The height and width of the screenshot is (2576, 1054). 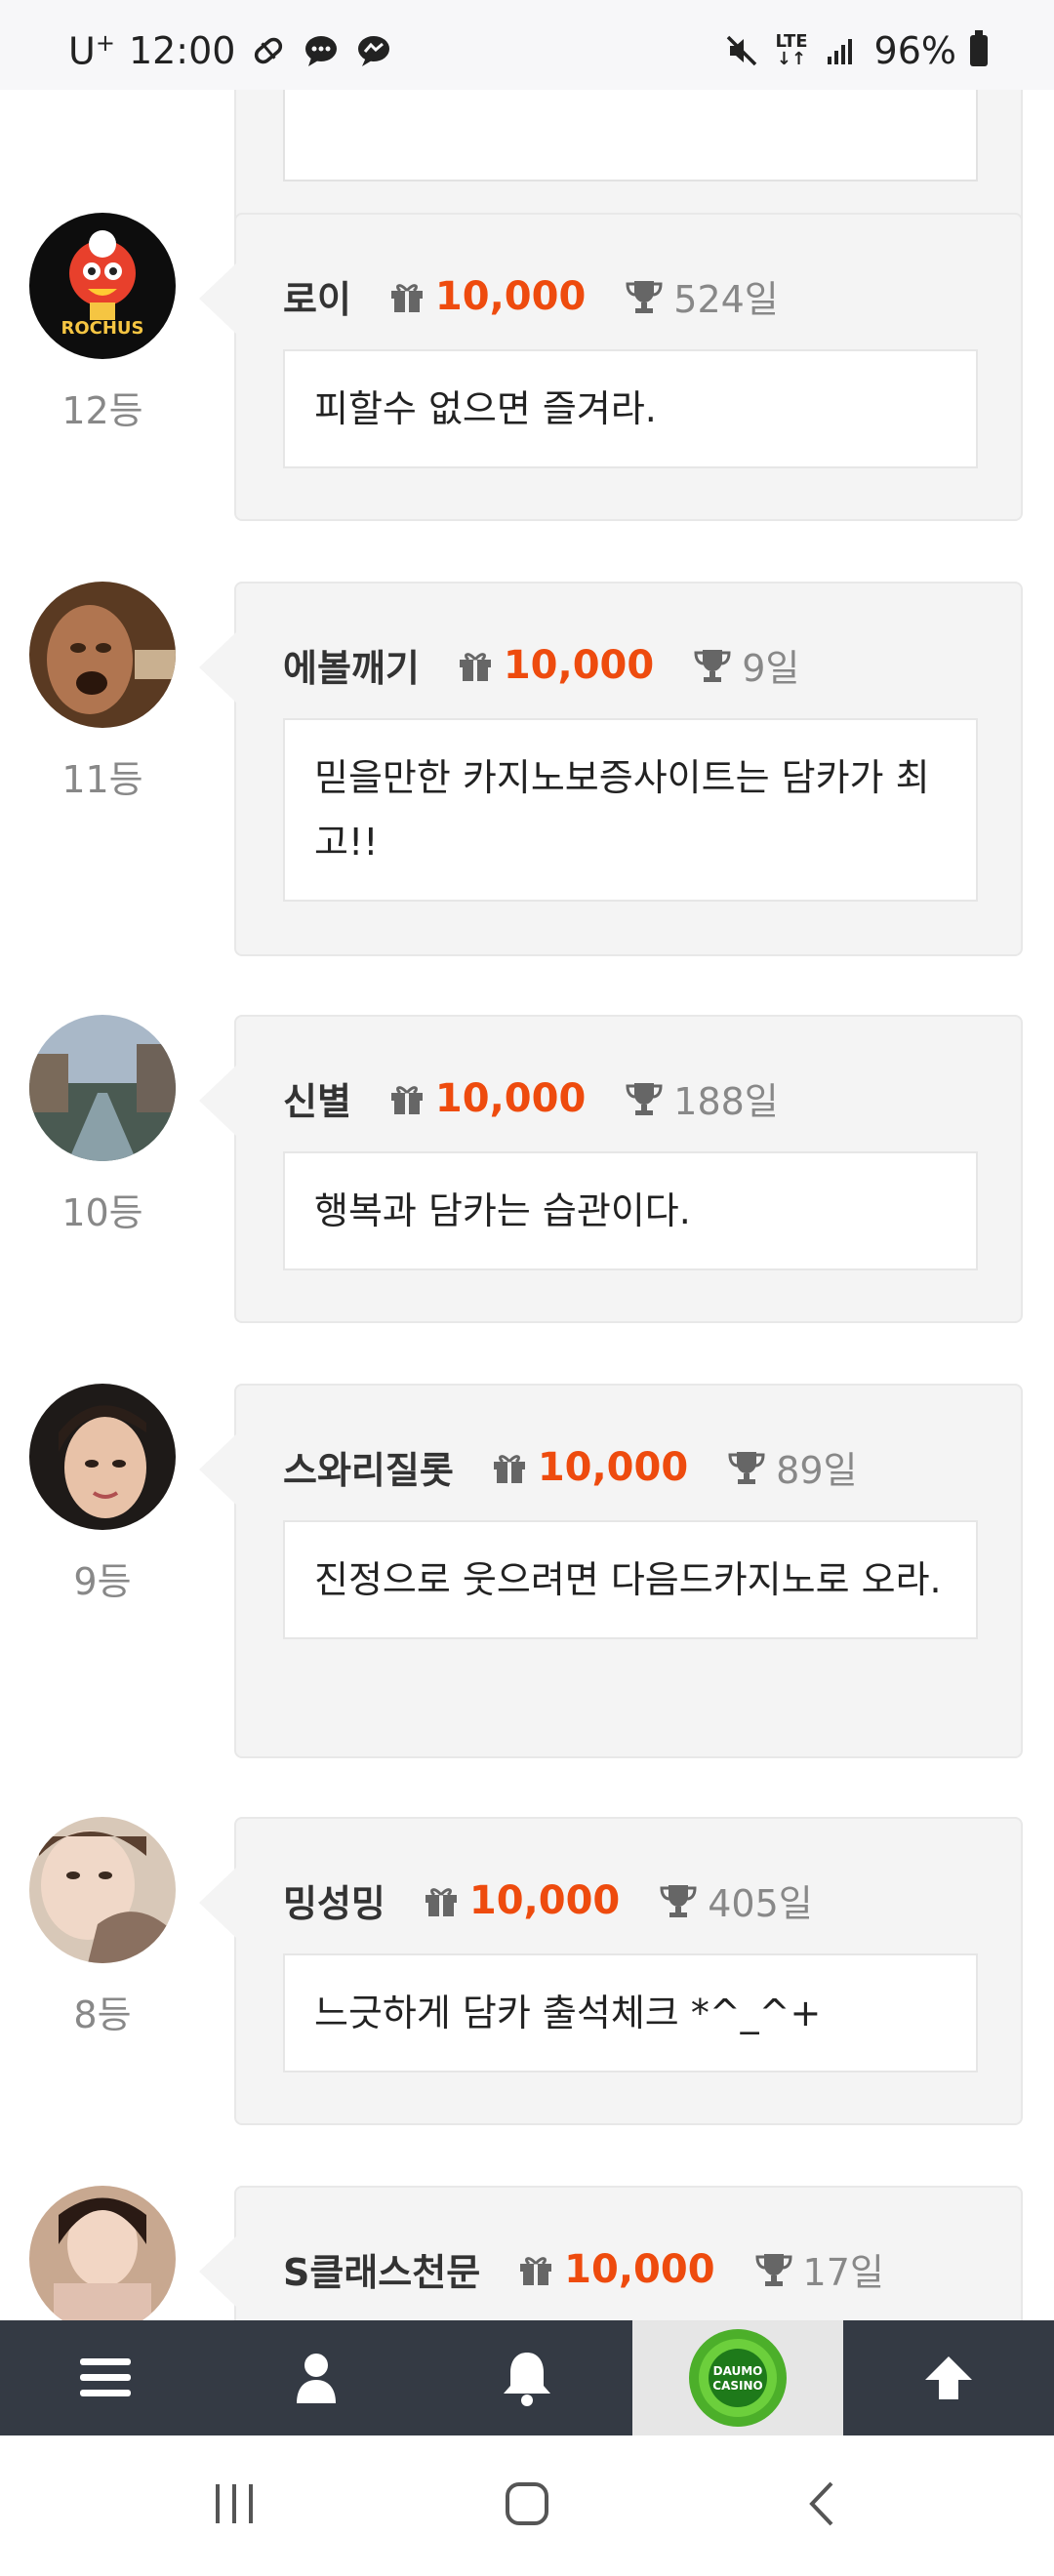 I want to click on notifications-button, so click(x=527, y=2377).